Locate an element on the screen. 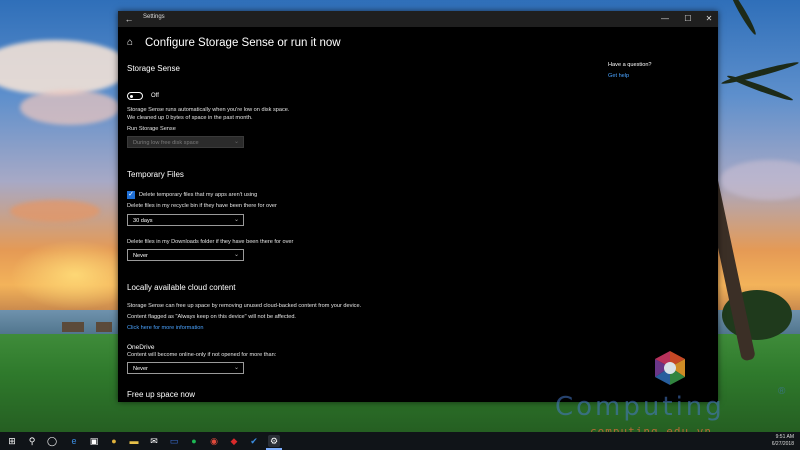 The height and width of the screenshot is (450, 800). watermark-brand: Computing is located at coordinates (640, 407).